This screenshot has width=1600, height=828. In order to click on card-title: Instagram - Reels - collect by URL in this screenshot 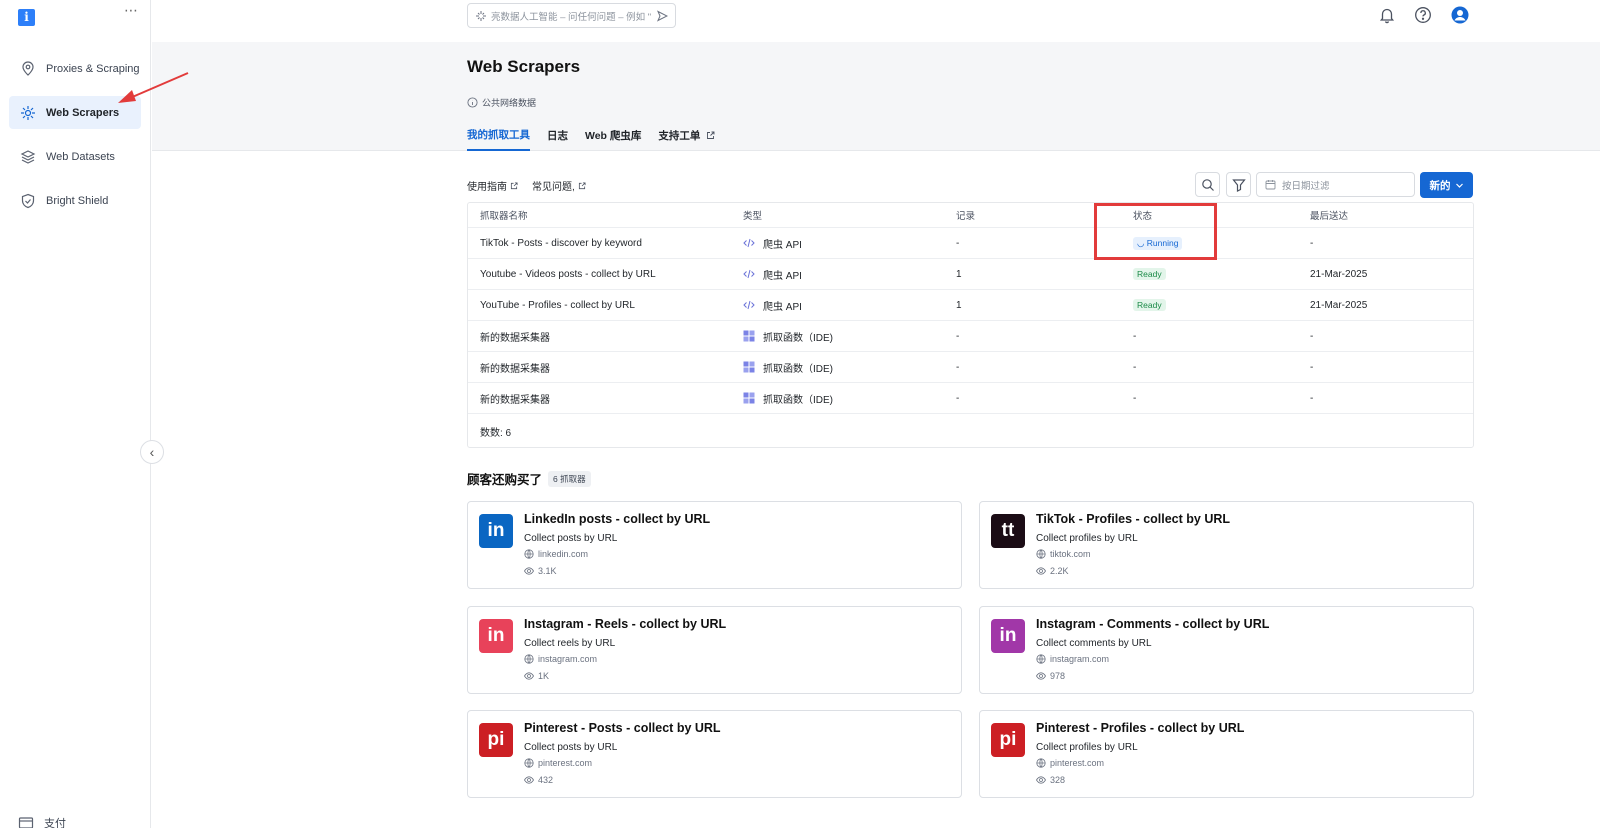, I will do `click(625, 624)`.